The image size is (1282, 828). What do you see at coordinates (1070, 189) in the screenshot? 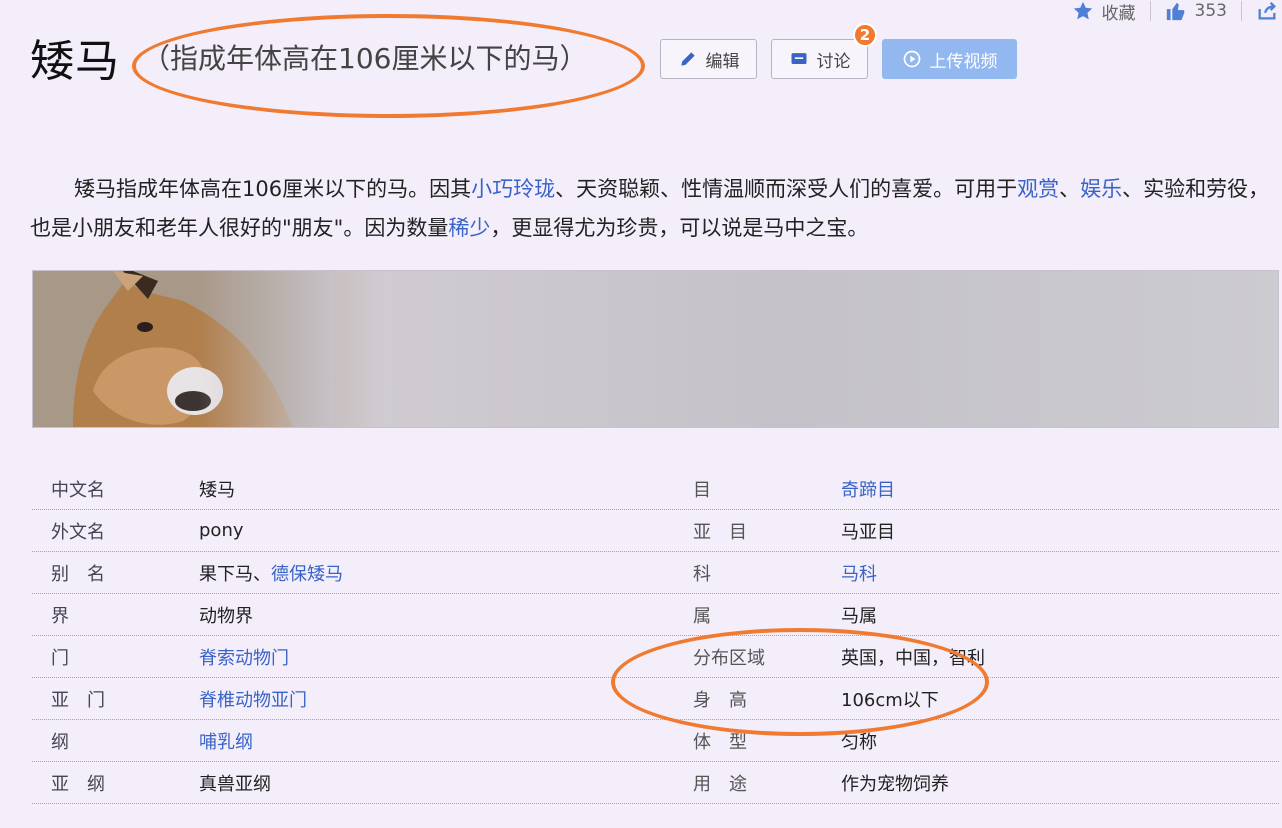
I see `intro-text: 、` at bounding box center [1070, 189].